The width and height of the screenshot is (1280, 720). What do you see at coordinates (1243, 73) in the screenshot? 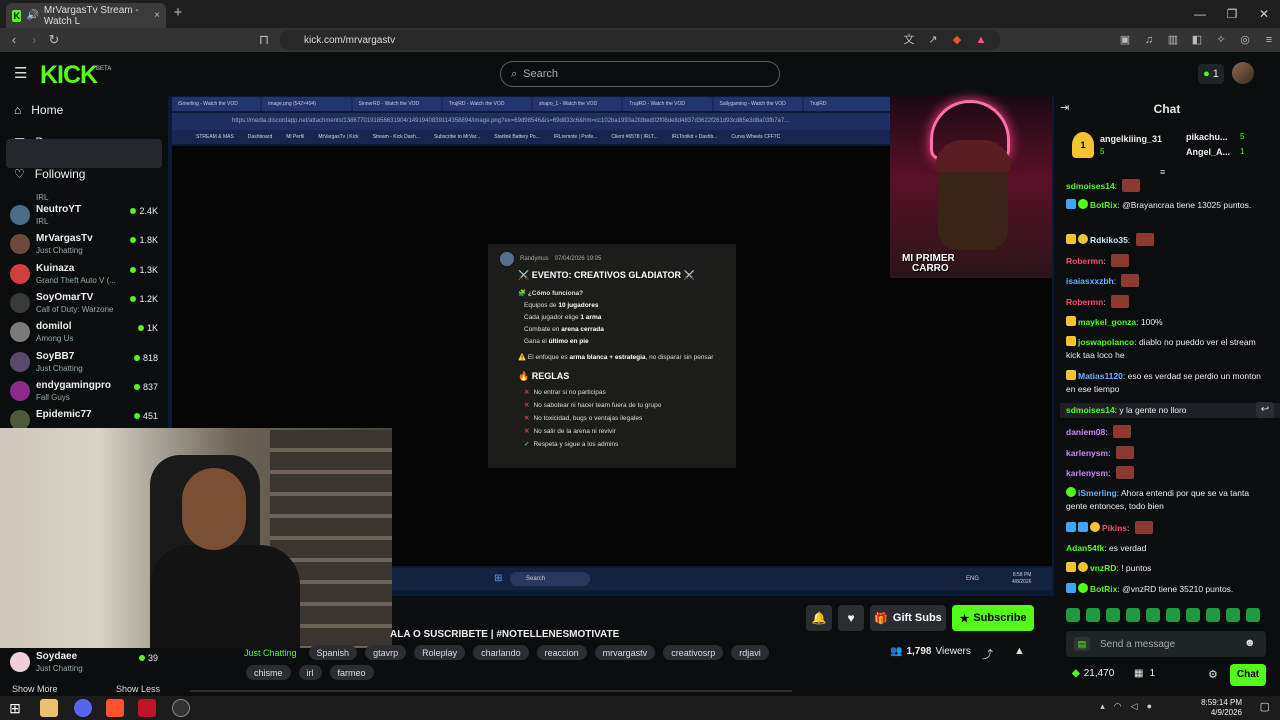
I see `user-avatar` at bounding box center [1243, 73].